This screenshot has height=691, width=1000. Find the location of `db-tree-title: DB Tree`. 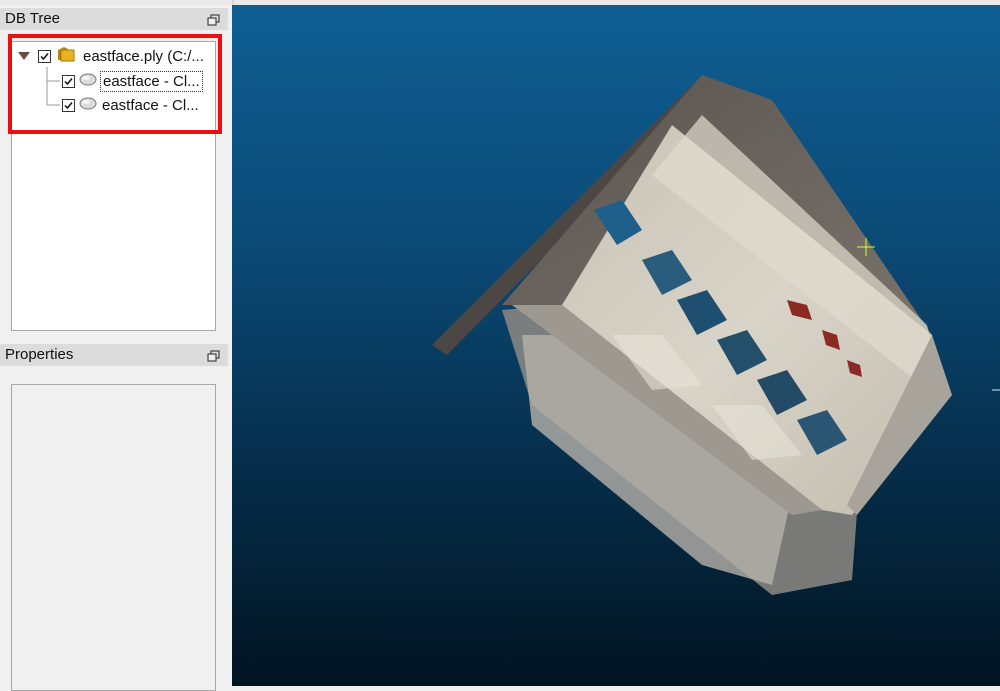

db-tree-title: DB Tree is located at coordinates (33, 18).